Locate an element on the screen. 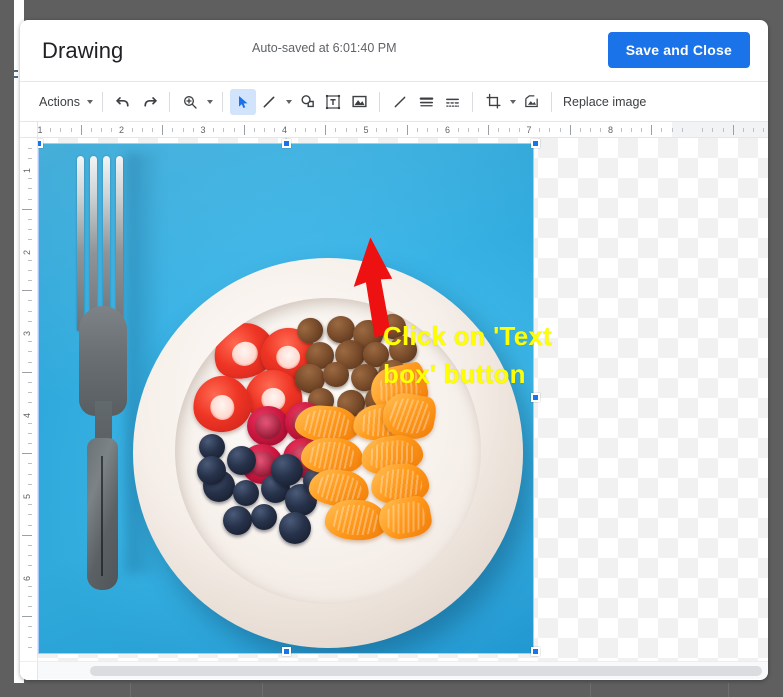 This screenshot has height=697, width=783. ruler-mark-h: 4 is located at coordinates (284, 130).